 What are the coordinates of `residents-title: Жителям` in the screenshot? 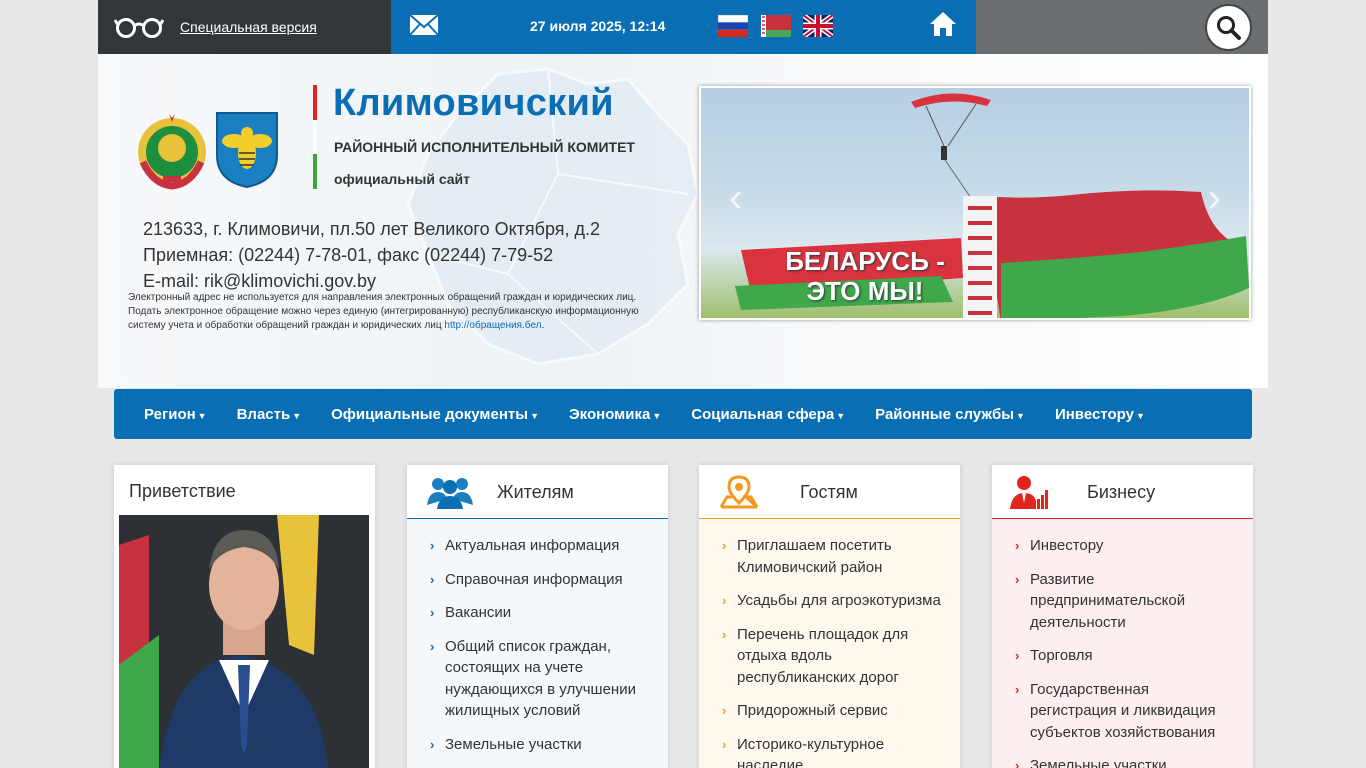 It's located at (535, 492).